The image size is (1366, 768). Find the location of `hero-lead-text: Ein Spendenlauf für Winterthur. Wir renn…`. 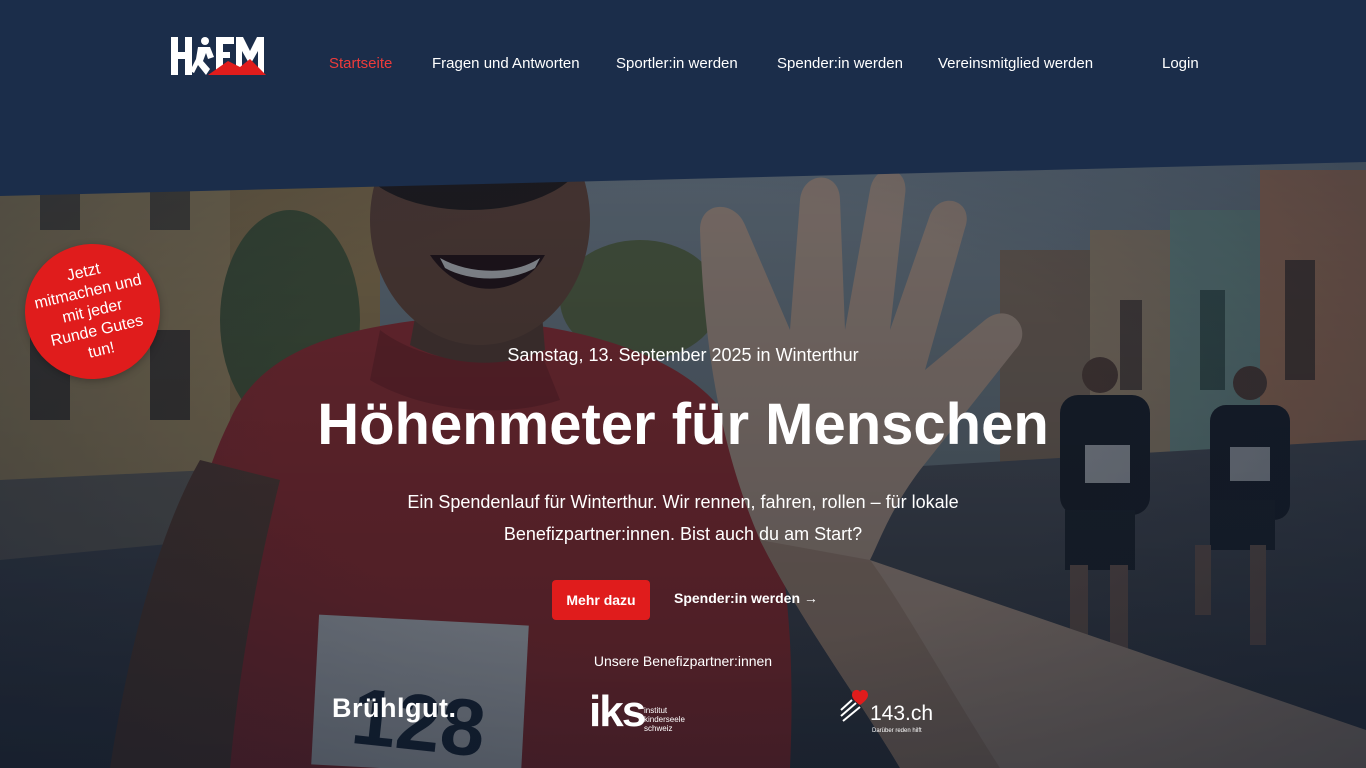

hero-lead-text: Ein Spendenlauf für Winterthur. Wir renn… is located at coordinates (683, 518).